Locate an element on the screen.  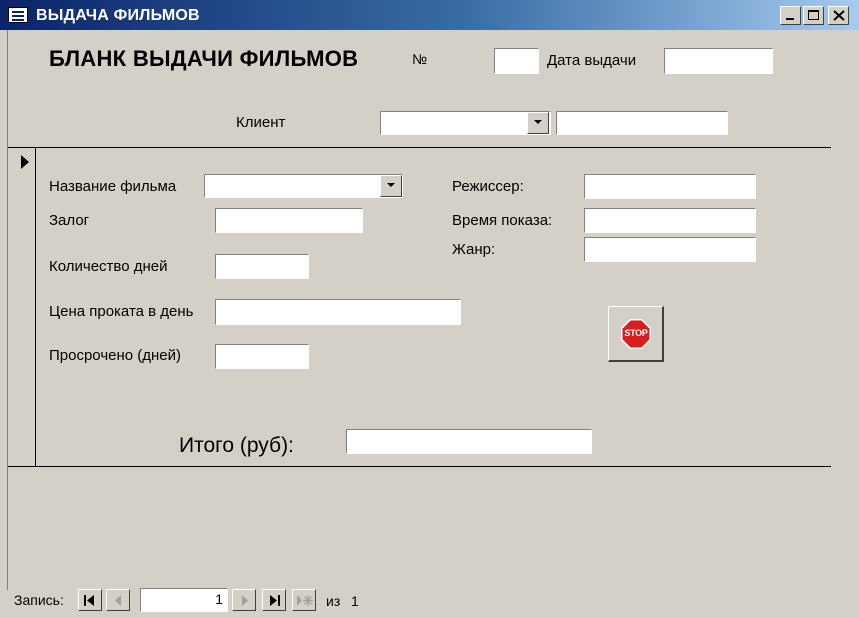
number-field is located at coordinates (516, 61).